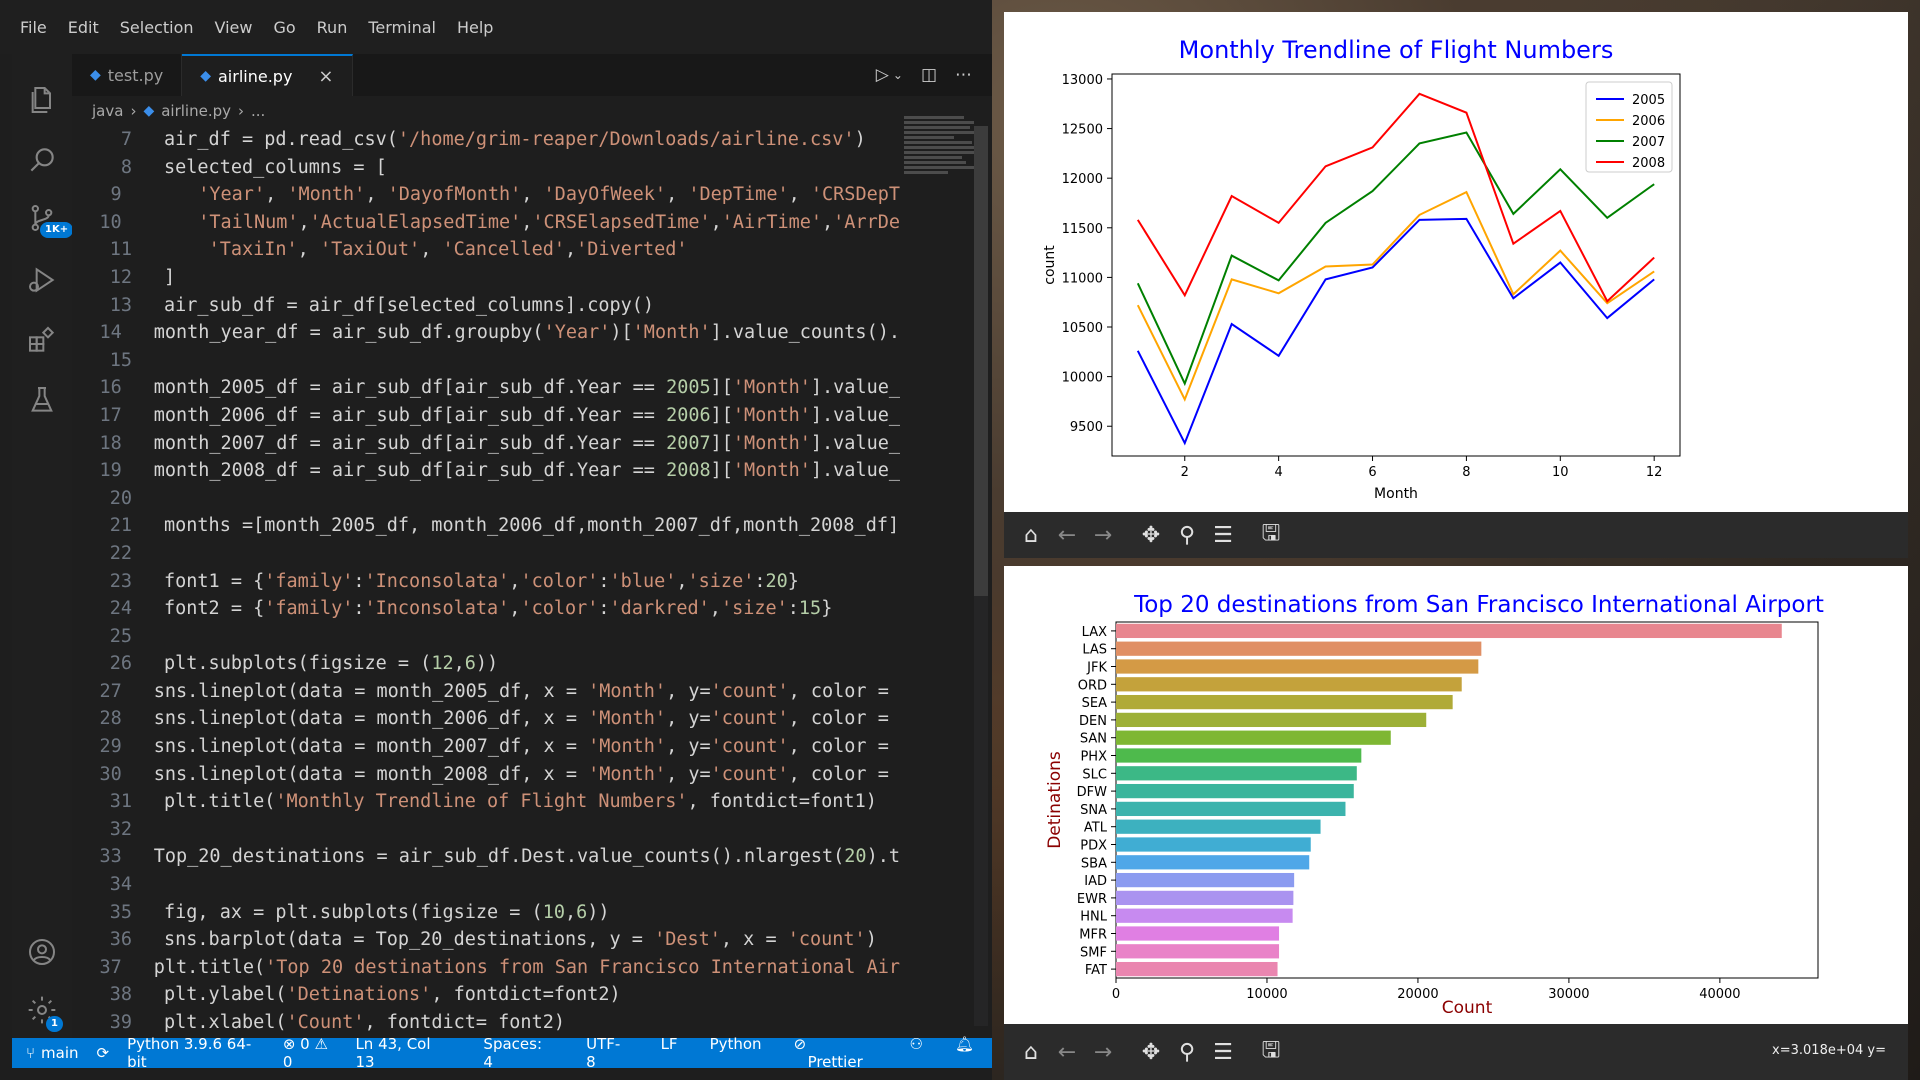 Image resolution: width=1920 pixels, height=1080 pixels. I want to click on code-line: 20, so click(486, 499).